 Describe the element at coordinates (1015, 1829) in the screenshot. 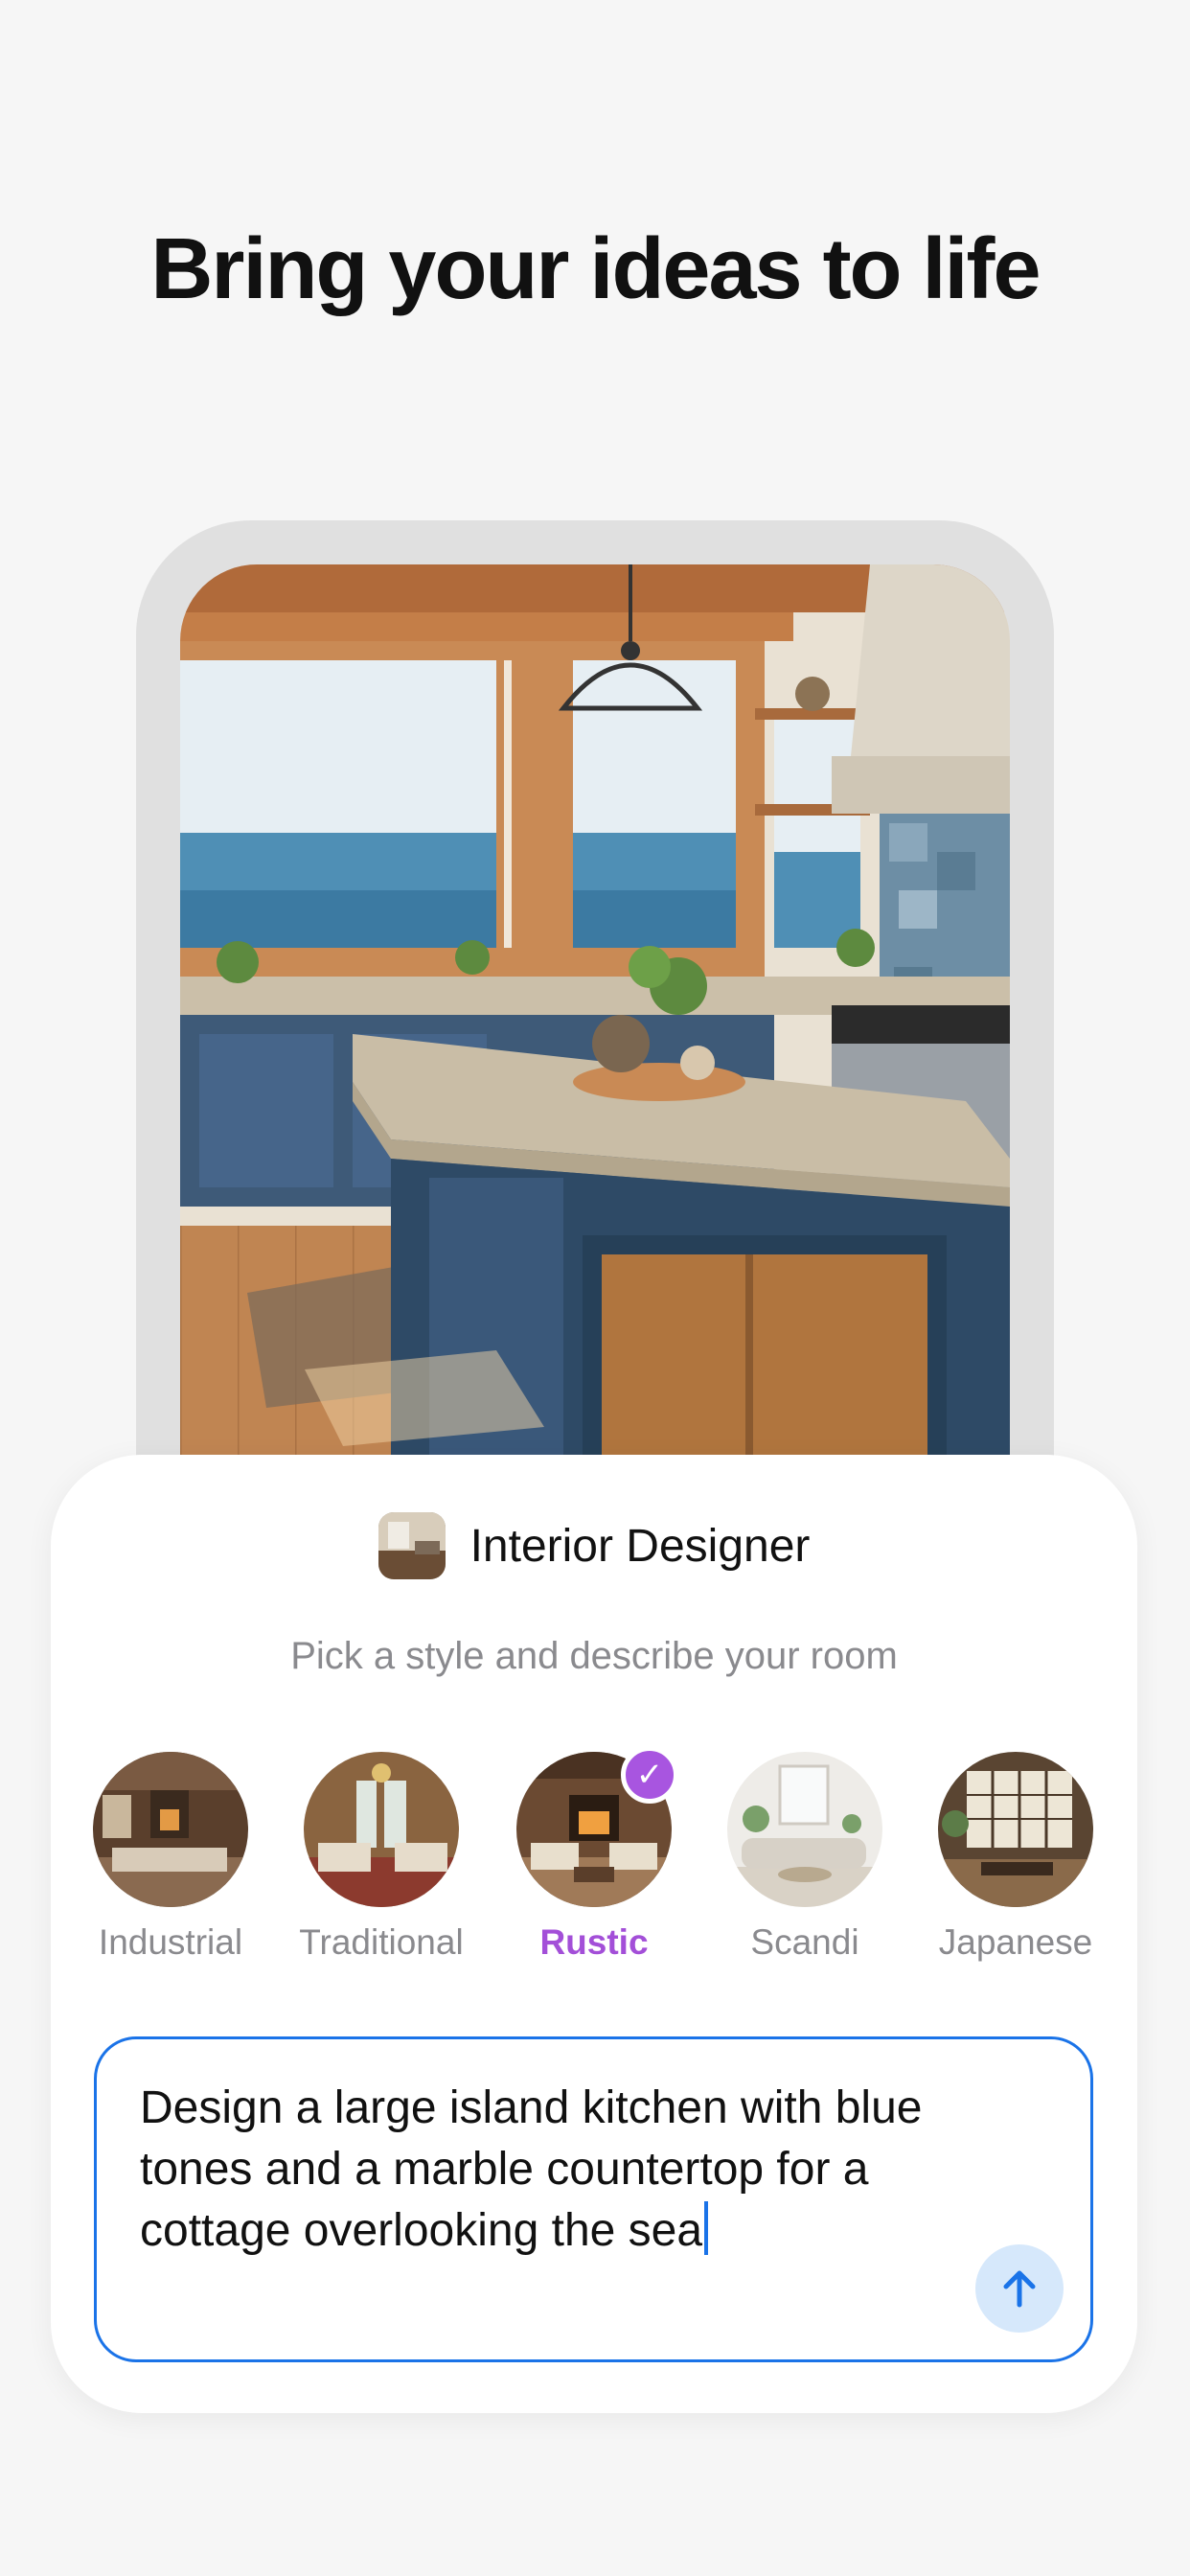

I see `style-thumb-japanese` at that location.